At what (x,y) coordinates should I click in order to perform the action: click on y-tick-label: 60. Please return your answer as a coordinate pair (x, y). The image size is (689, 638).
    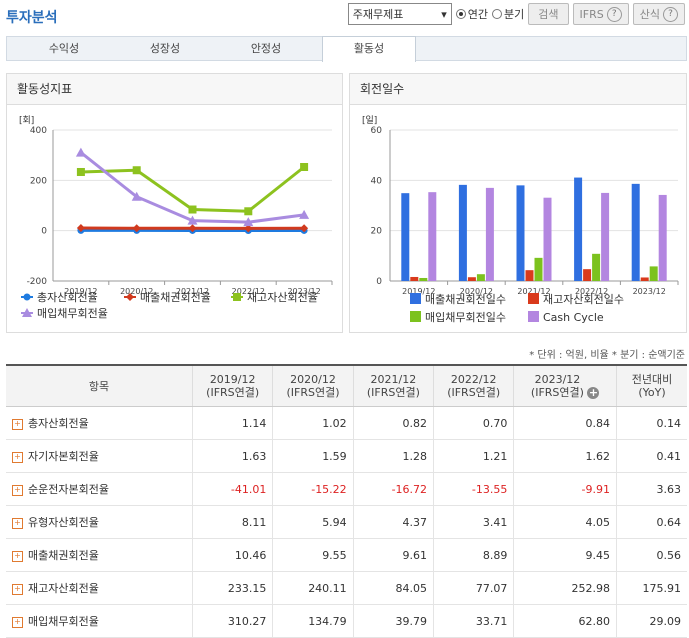
    Looking at the image, I should click on (377, 131).